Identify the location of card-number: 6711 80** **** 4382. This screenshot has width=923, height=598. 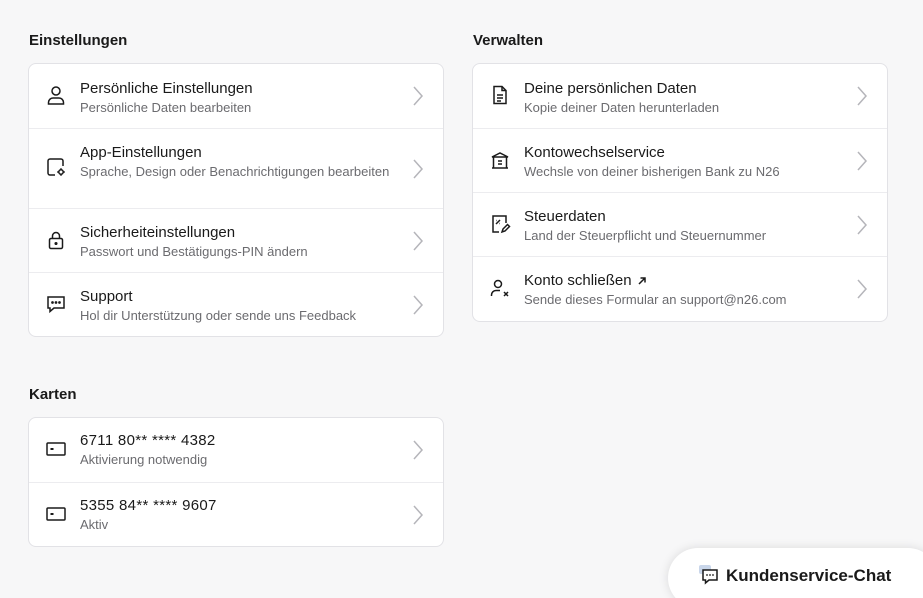
(148, 440).